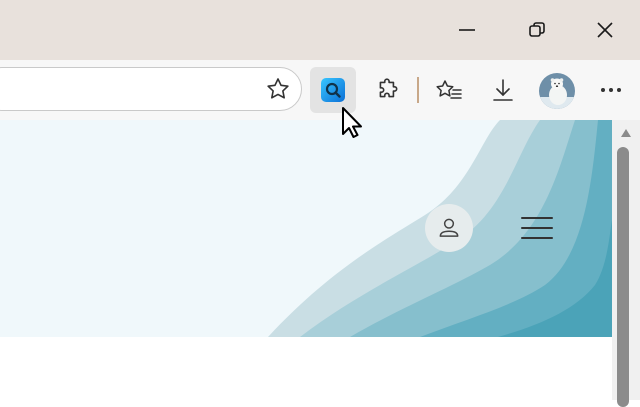 This screenshot has width=640, height=407. I want to click on vertical-scrollbar, so click(626, 263).